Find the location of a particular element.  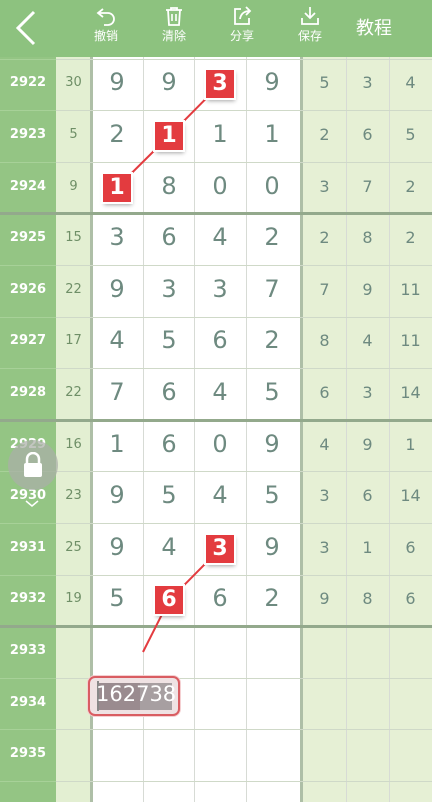

share-label: 分享 is located at coordinates (241, 36).